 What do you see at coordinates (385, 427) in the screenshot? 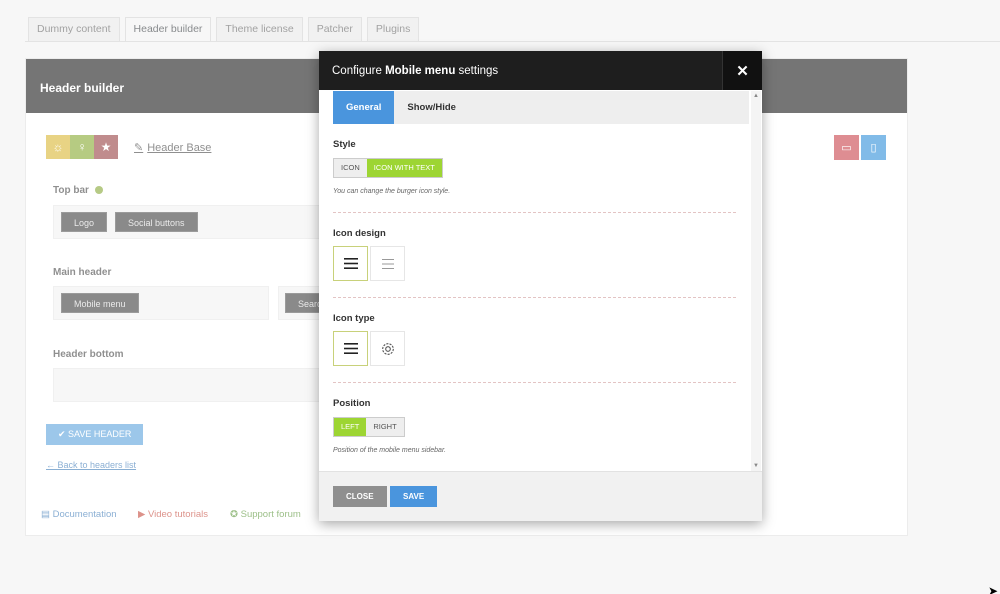
I see `position-option-right: RIGHT` at bounding box center [385, 427].